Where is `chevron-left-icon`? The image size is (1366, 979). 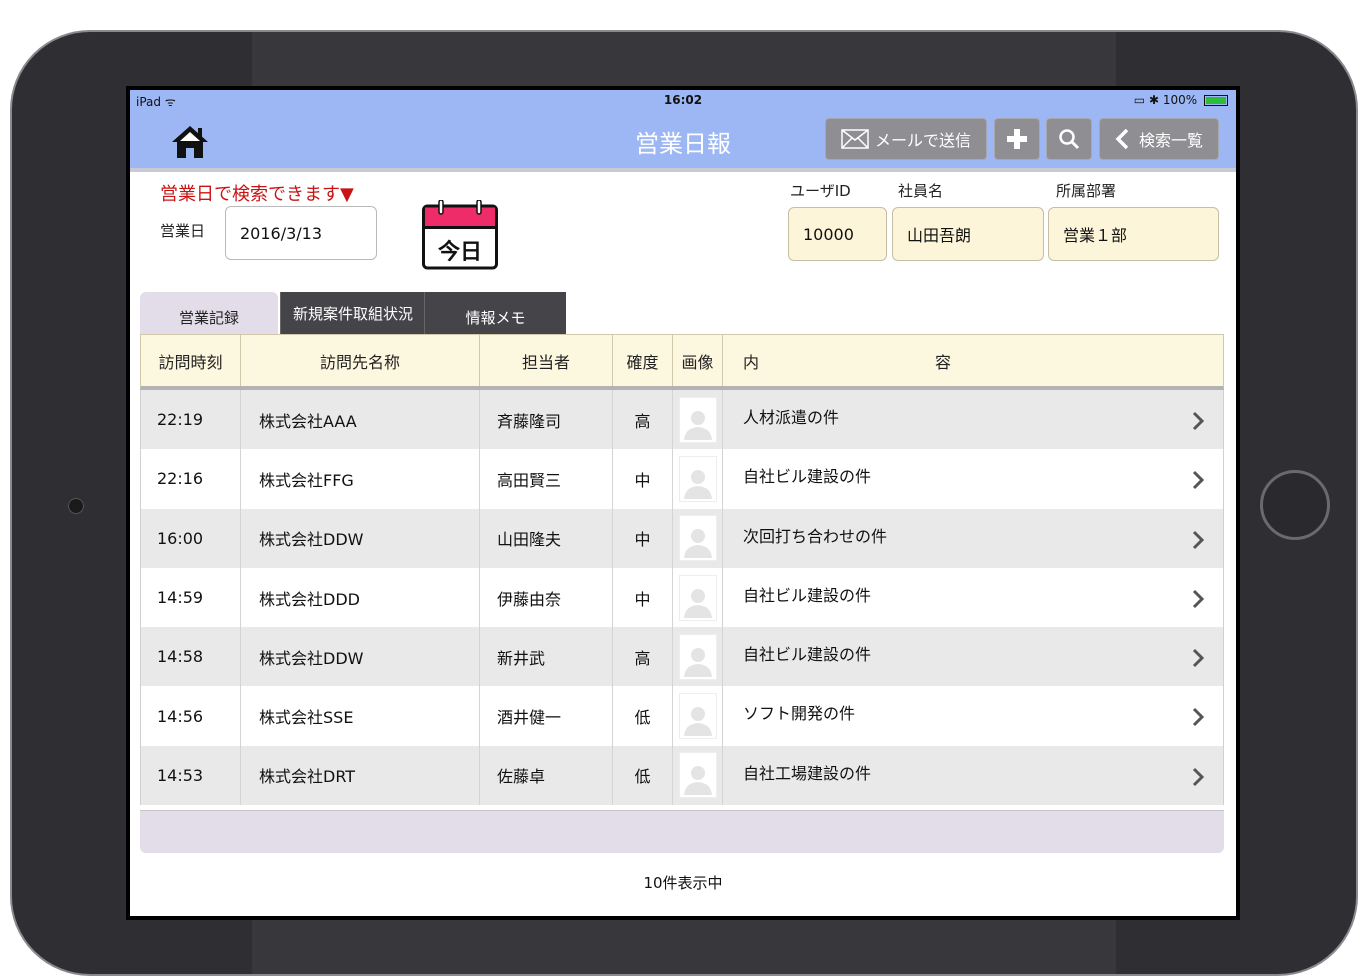
chevron-left-icon is located at coordinates (1122, 139).